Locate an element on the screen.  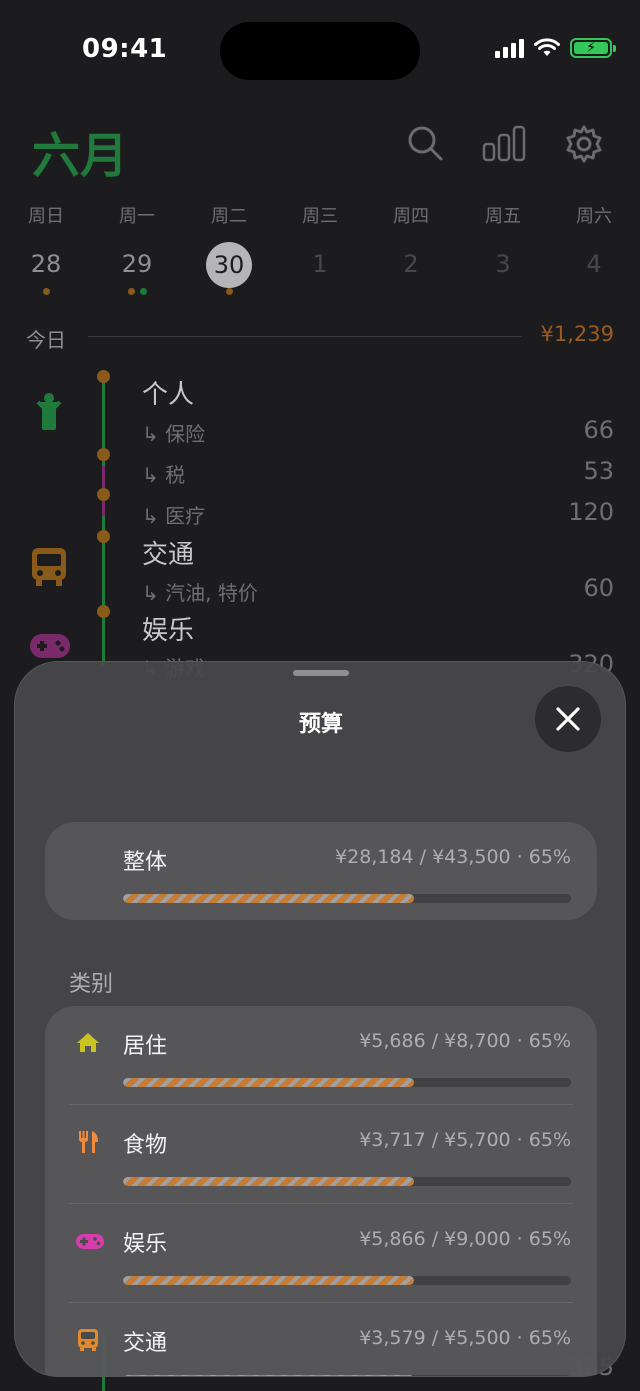
day-friday: 周五 3 is located at coordinates (503, 244).